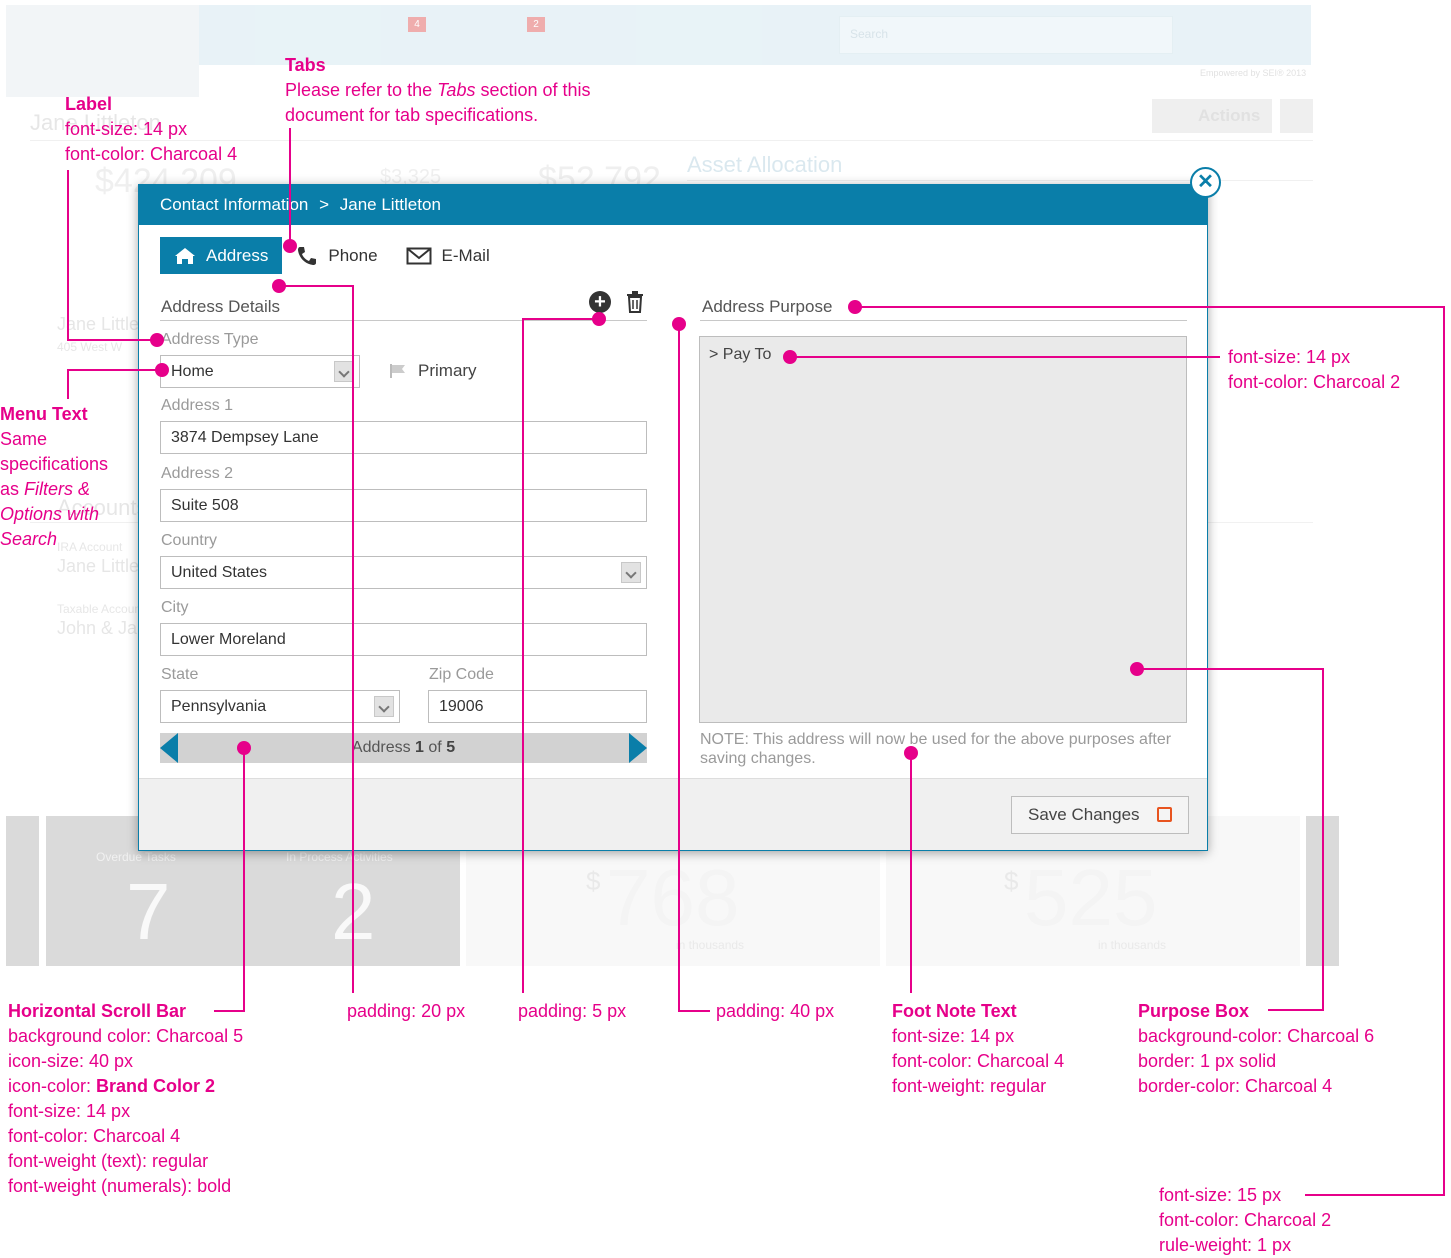  I want to click on address2-label: Address 2, so click(197, 473).